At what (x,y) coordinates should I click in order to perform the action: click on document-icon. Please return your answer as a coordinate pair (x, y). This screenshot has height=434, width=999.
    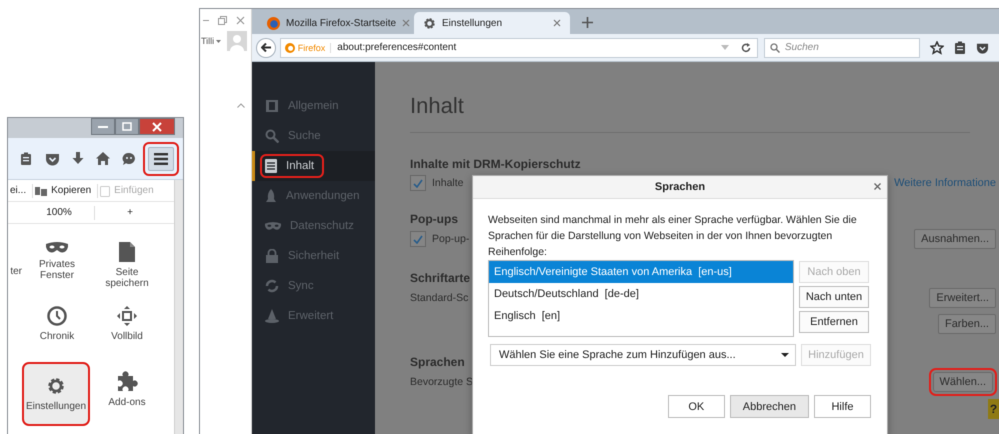
    Looking at the image, I should click on (271, 166).